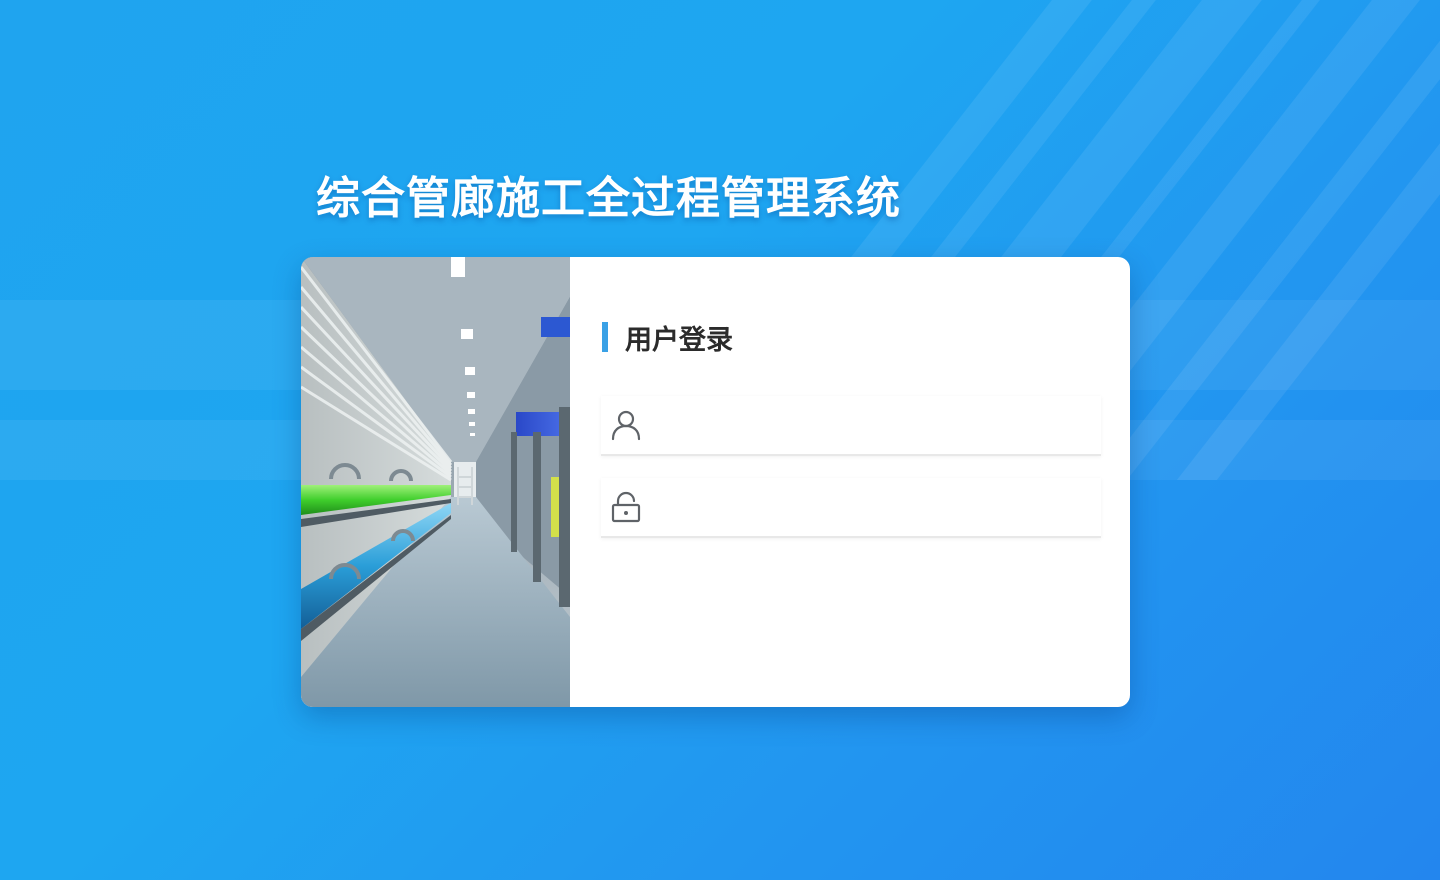  I want to click on username-input, so click(879, 425).